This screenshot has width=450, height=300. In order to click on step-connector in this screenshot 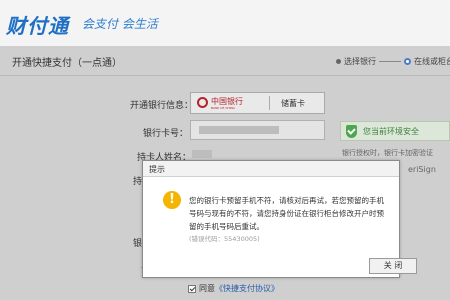, I will do `click(390, 61)`.